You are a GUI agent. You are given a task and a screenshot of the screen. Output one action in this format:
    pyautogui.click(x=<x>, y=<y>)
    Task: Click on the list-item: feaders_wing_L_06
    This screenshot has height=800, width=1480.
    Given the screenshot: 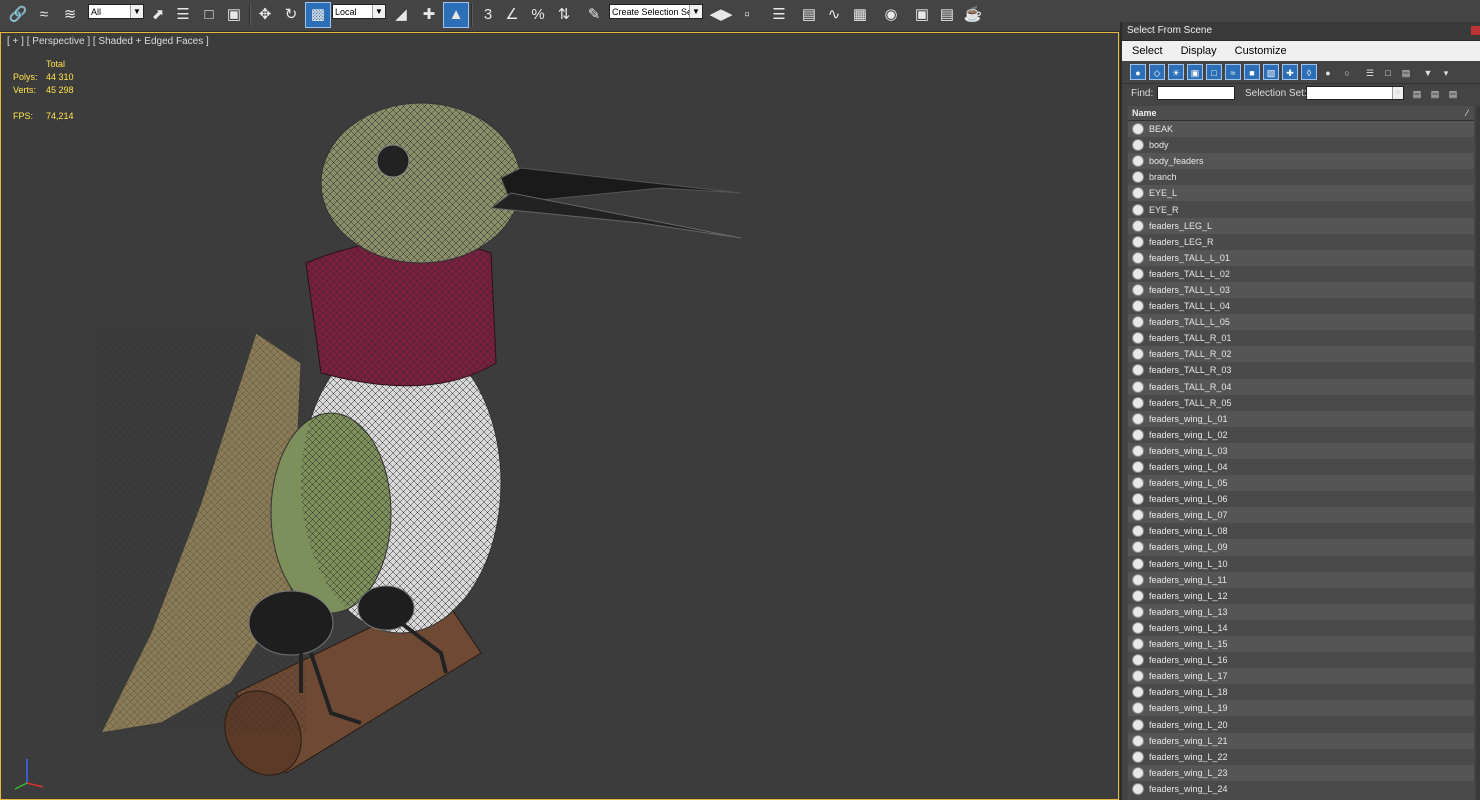 What is the action you would take?
    pyautogui.click(x=1301, y=499)
    